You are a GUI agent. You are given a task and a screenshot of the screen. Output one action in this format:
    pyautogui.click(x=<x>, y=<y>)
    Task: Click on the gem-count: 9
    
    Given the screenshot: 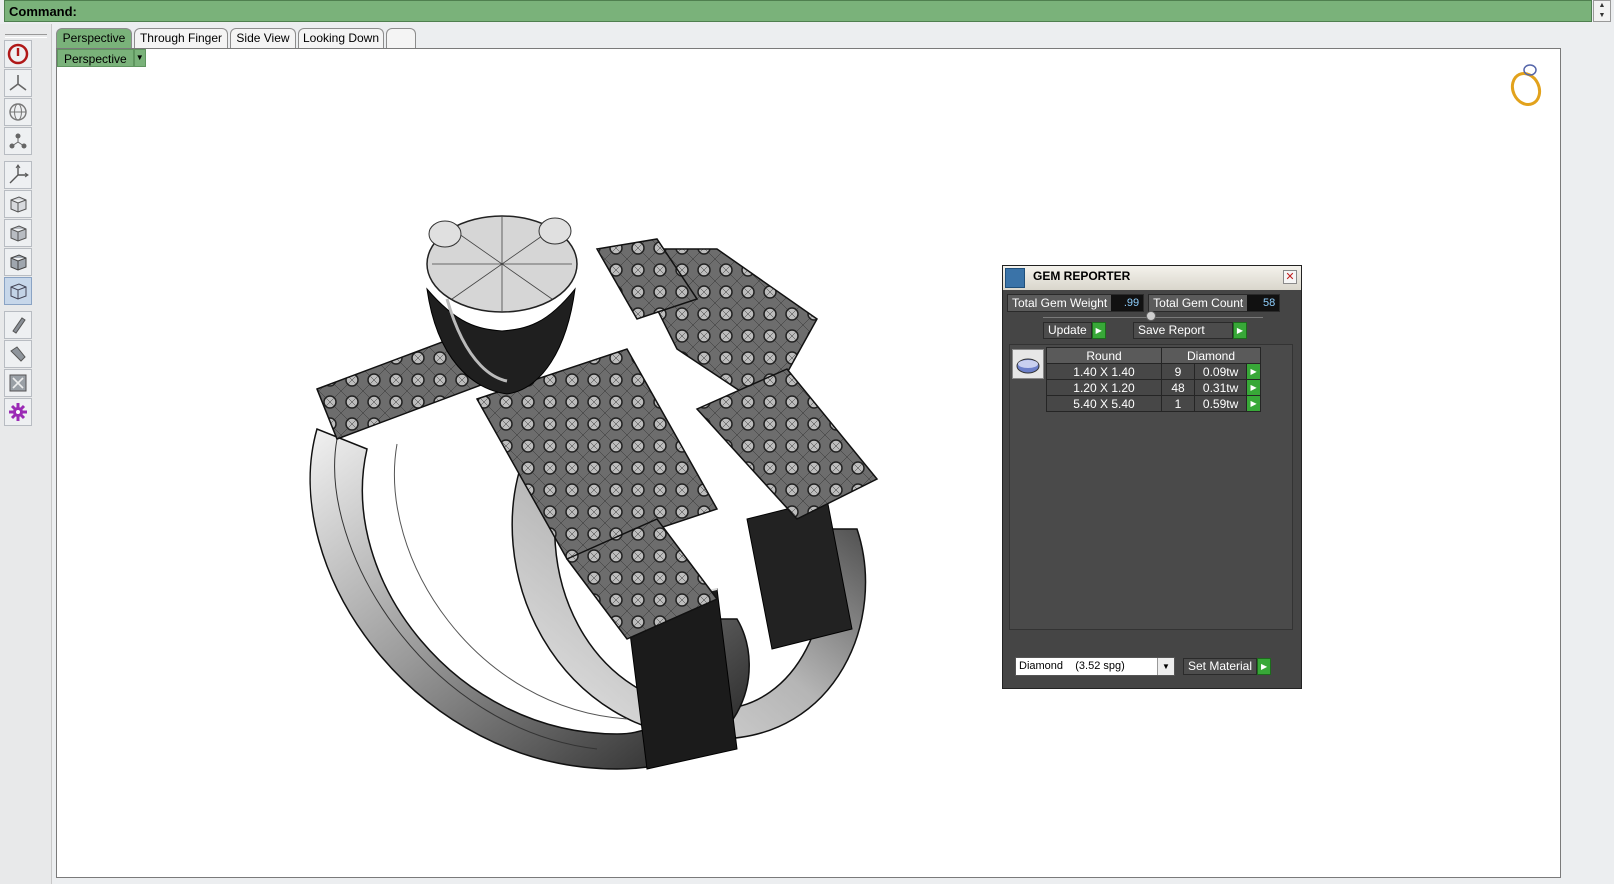 What is the action you would take?
    pyautogui.click(x=1178, y=371)
    